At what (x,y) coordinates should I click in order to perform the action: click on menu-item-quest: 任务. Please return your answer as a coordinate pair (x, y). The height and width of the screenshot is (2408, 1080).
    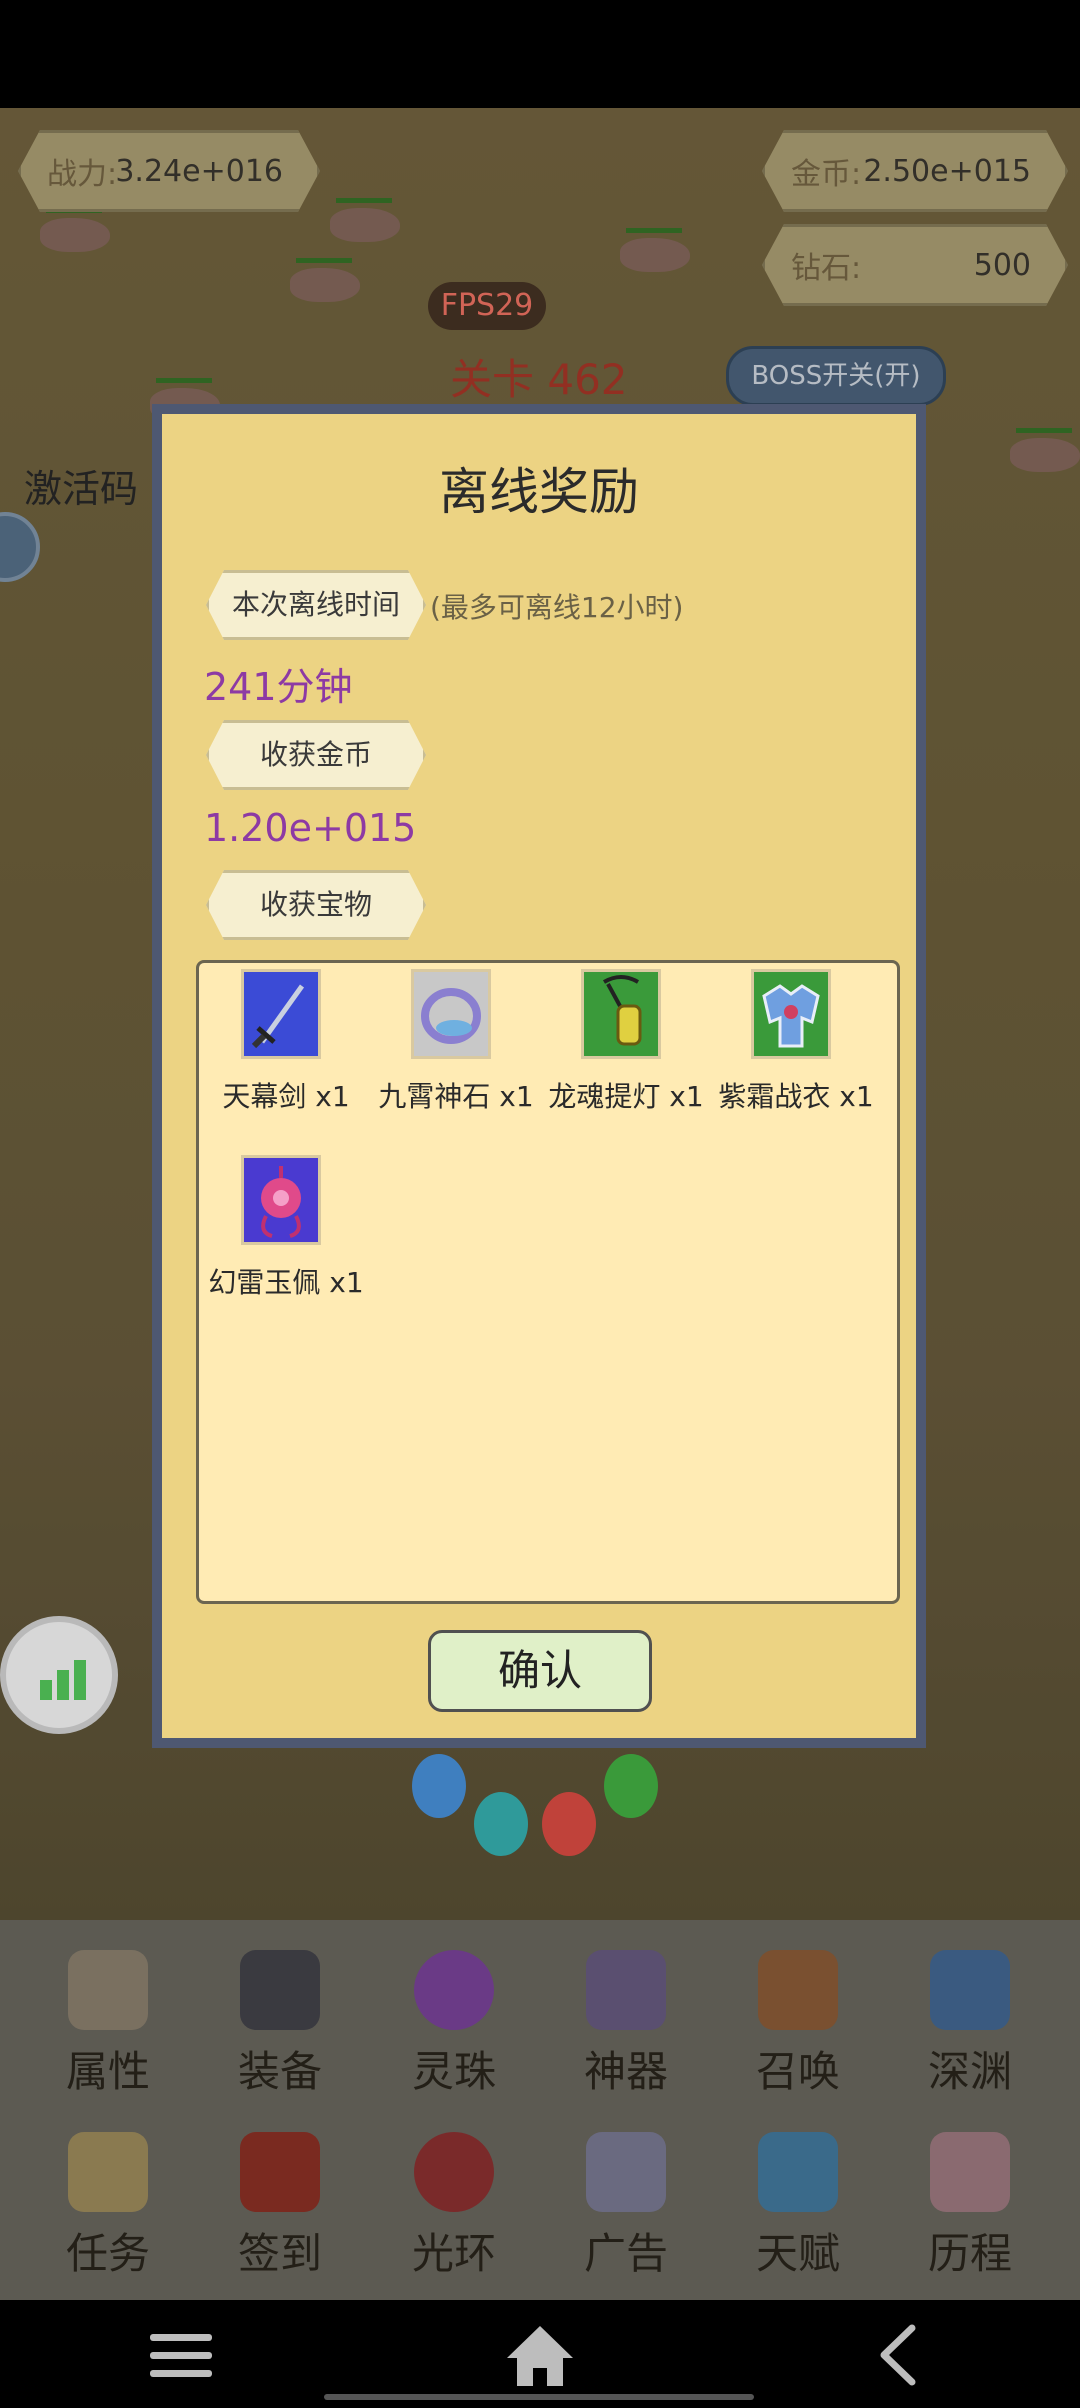
    Looking at the image, I should click on (108, 2205).